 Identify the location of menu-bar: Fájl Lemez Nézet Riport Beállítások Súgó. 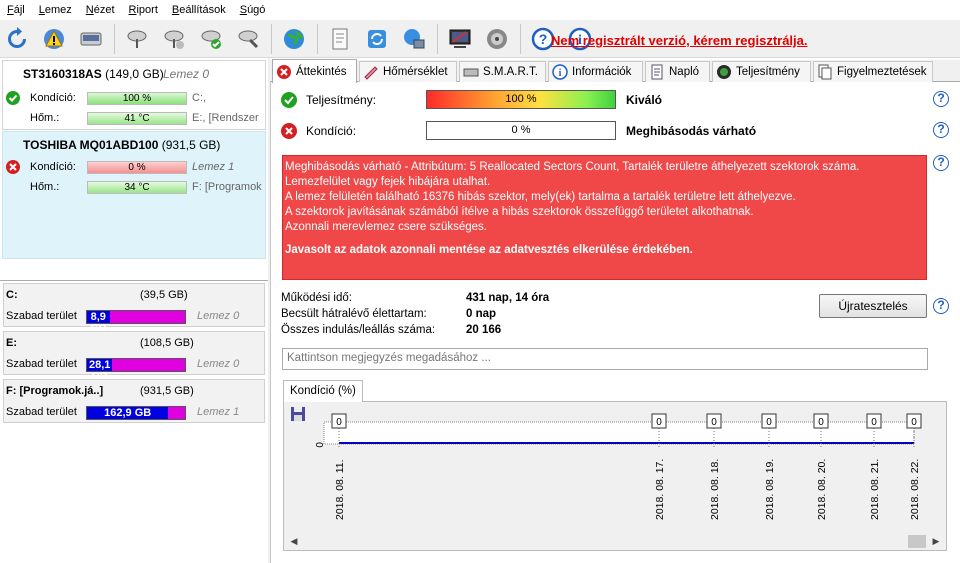
(480, 10).